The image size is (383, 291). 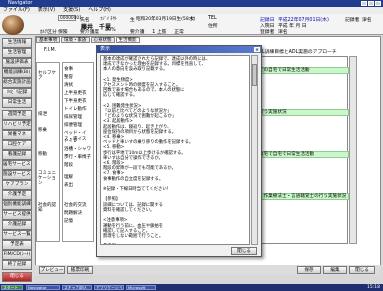 I want to click on sidebar-item: 生活管理, so click(x=17, y=53).